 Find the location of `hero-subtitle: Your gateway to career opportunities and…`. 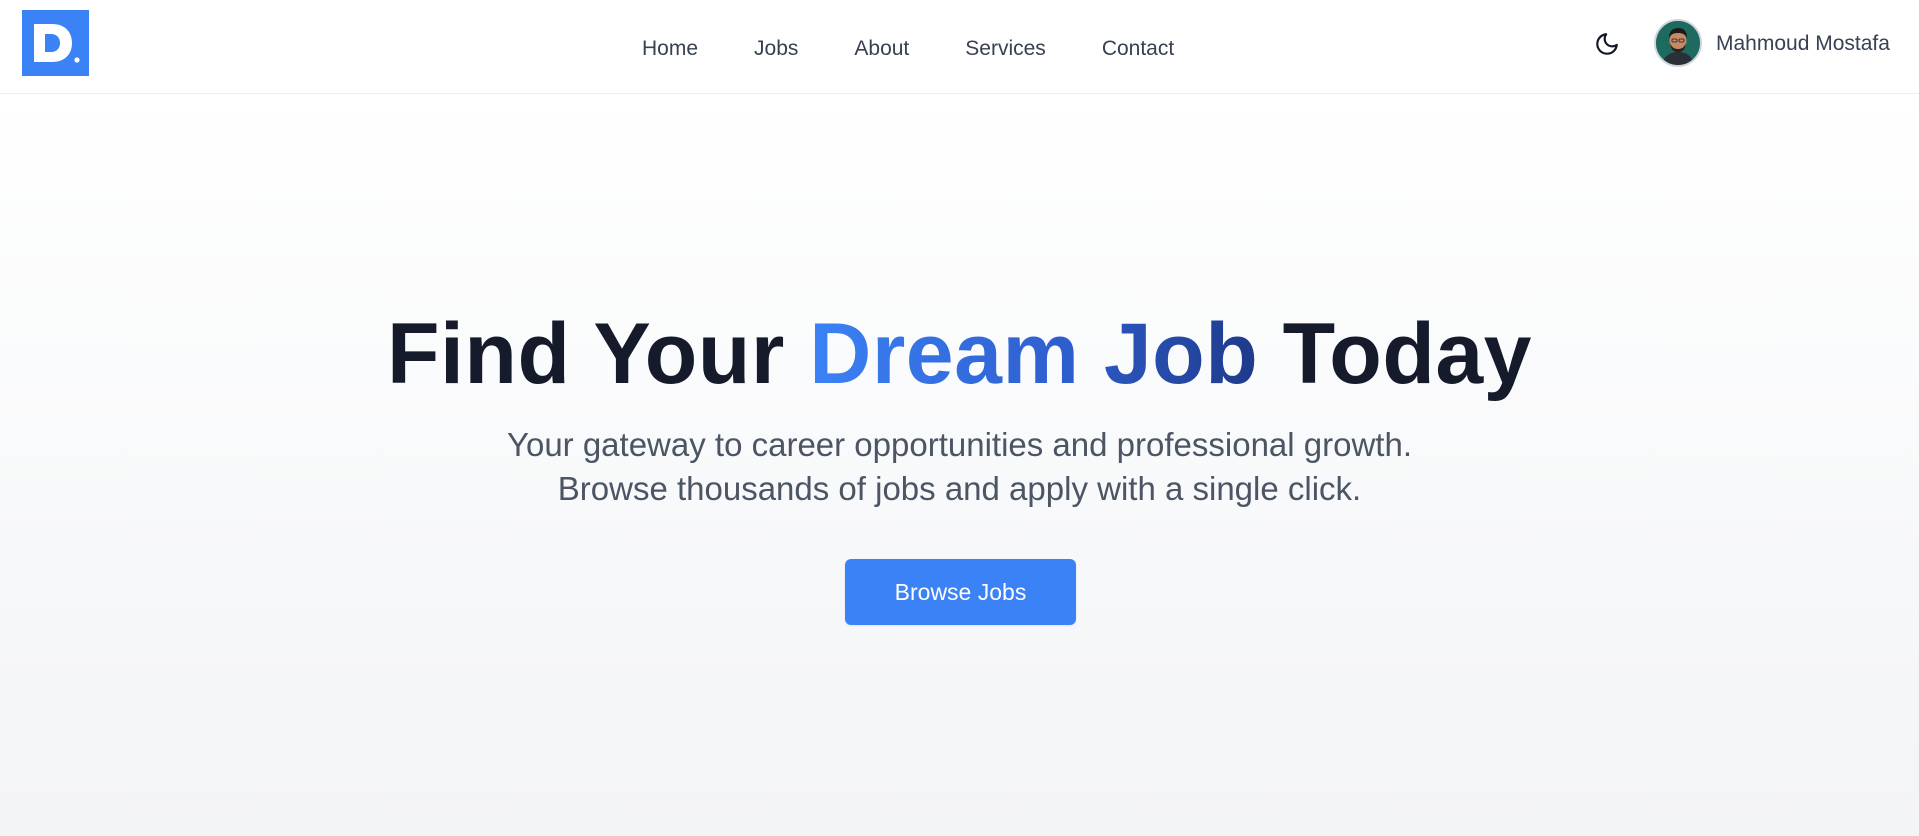

hero-subtitle: Your gateway to career opportunities and… is located at coordinates (959, 467).